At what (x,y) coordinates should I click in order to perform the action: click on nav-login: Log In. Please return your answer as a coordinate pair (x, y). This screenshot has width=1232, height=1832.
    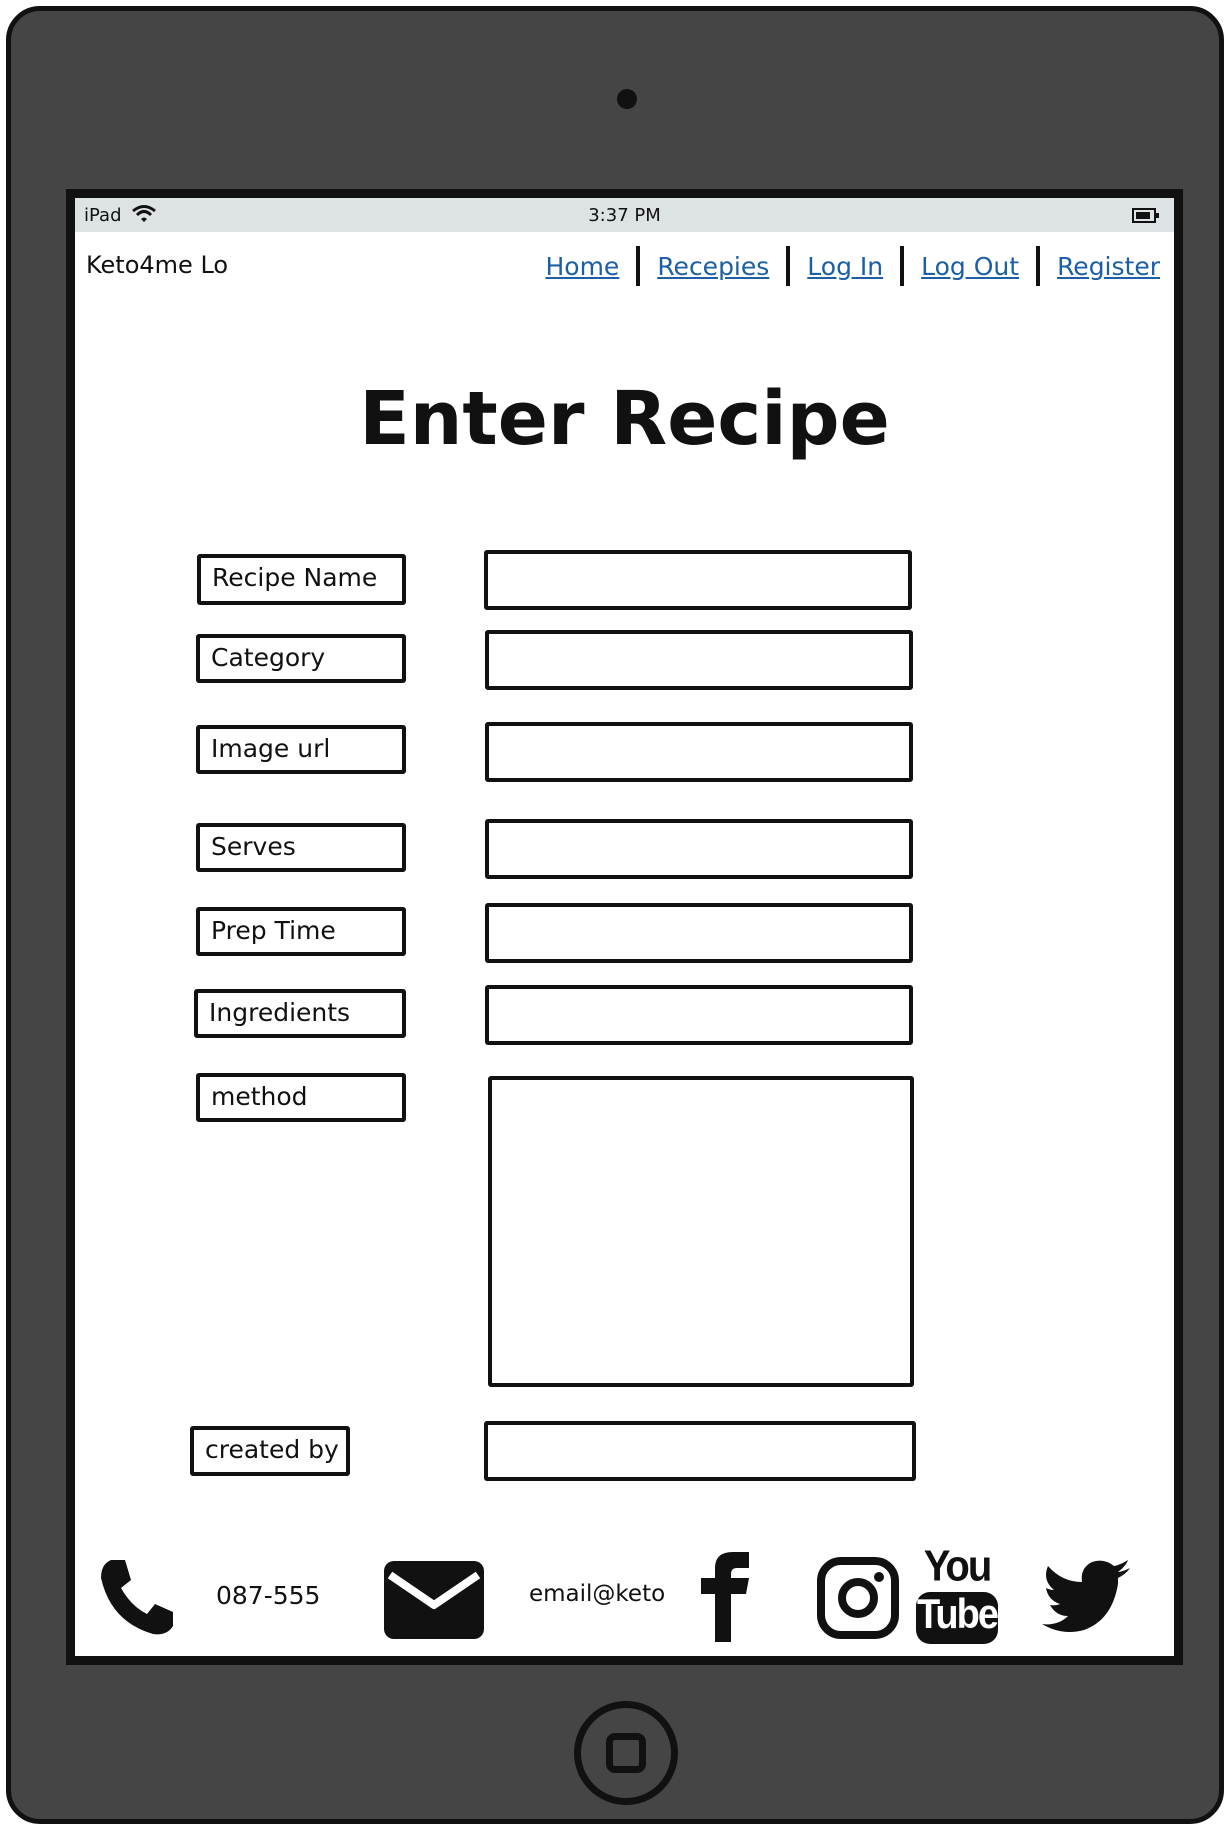
    Looking at the image, I should click on (845, 266).